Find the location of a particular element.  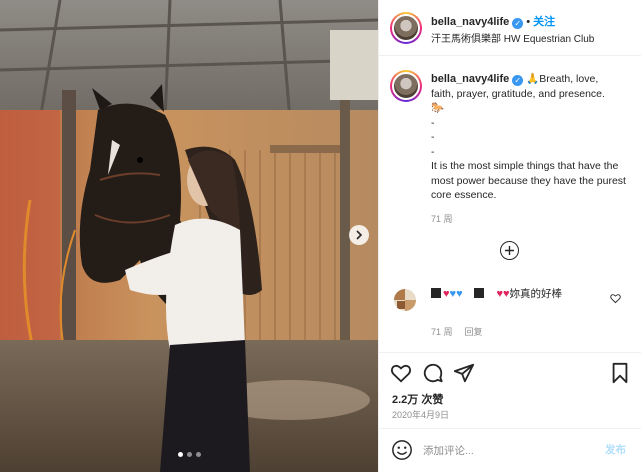

carousel-dots is located at coordinates (189, 454).